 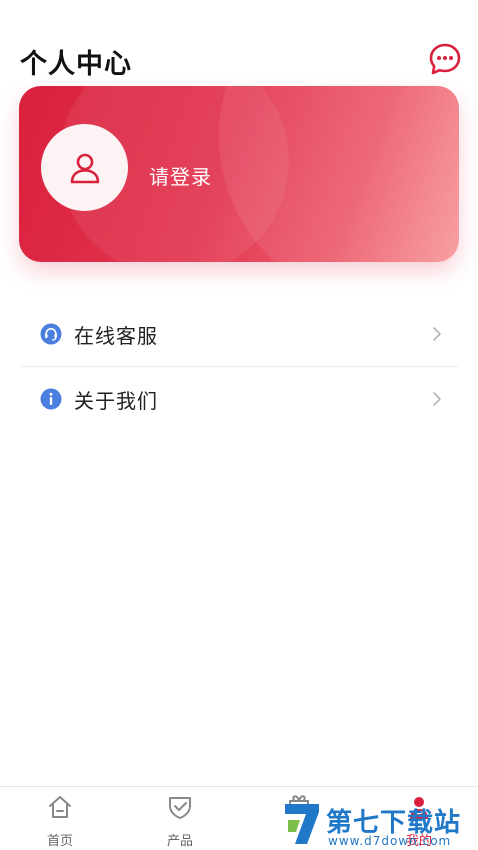 What do you see at coordinates (302, 824) in the screenshot?
I see `d7-logo-icon` at bounding box center [302, 824].